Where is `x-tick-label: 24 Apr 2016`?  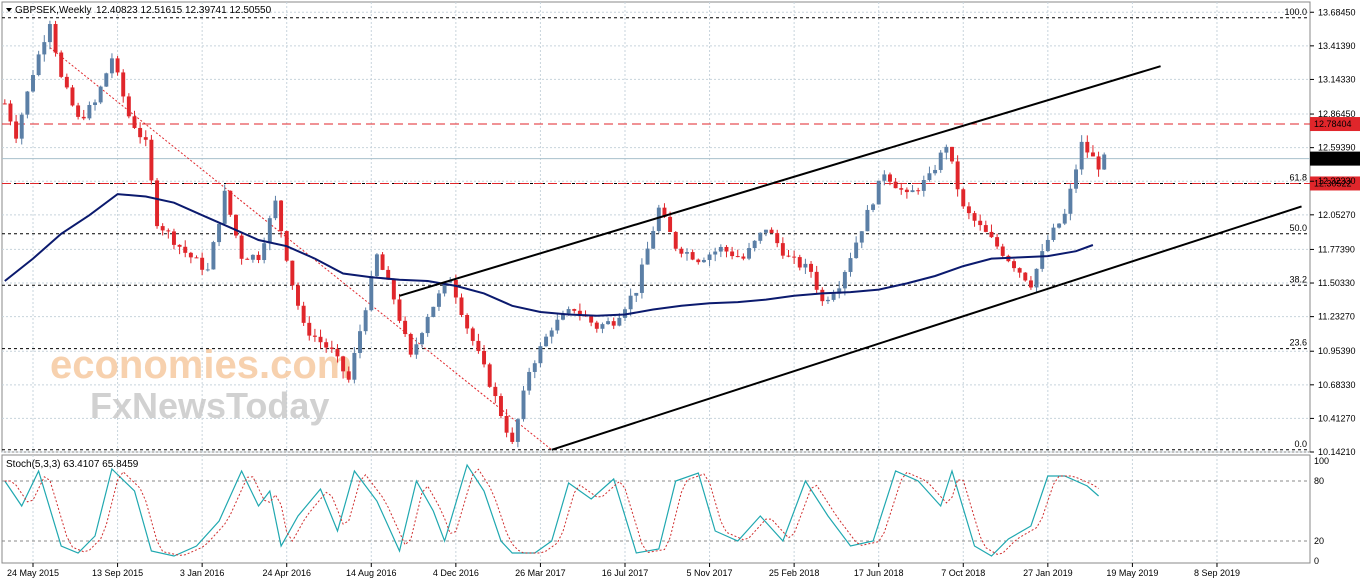
x-tick-label: 24 Apr 2016 is located at coordinates (286, 573).